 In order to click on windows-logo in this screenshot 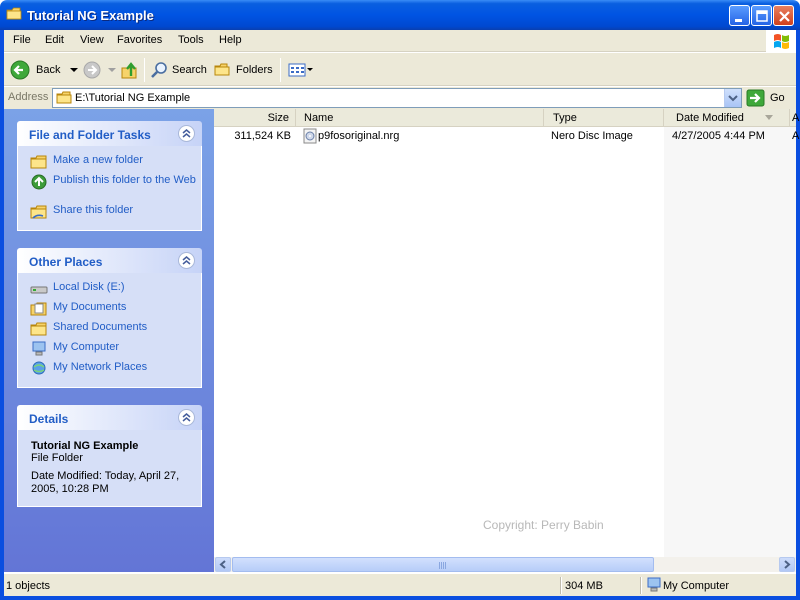, I will do `click(781, 41)`.